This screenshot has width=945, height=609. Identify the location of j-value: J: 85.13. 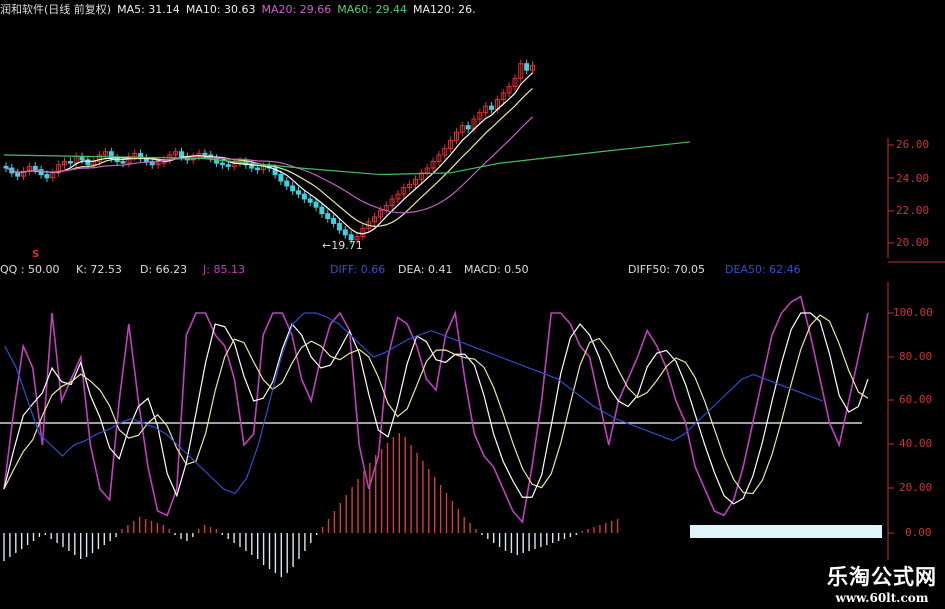
(224, 269).